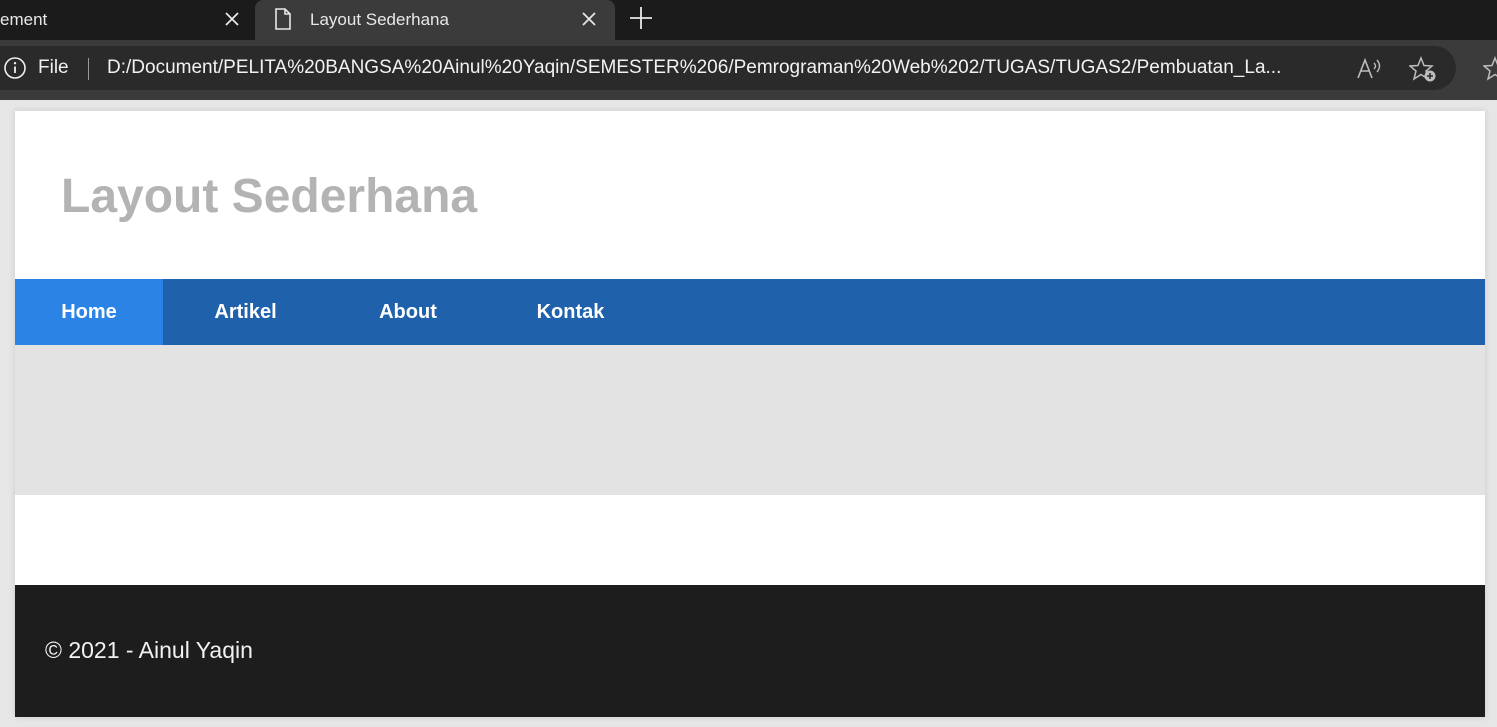  I want to click on main-content, so click(750, 540).